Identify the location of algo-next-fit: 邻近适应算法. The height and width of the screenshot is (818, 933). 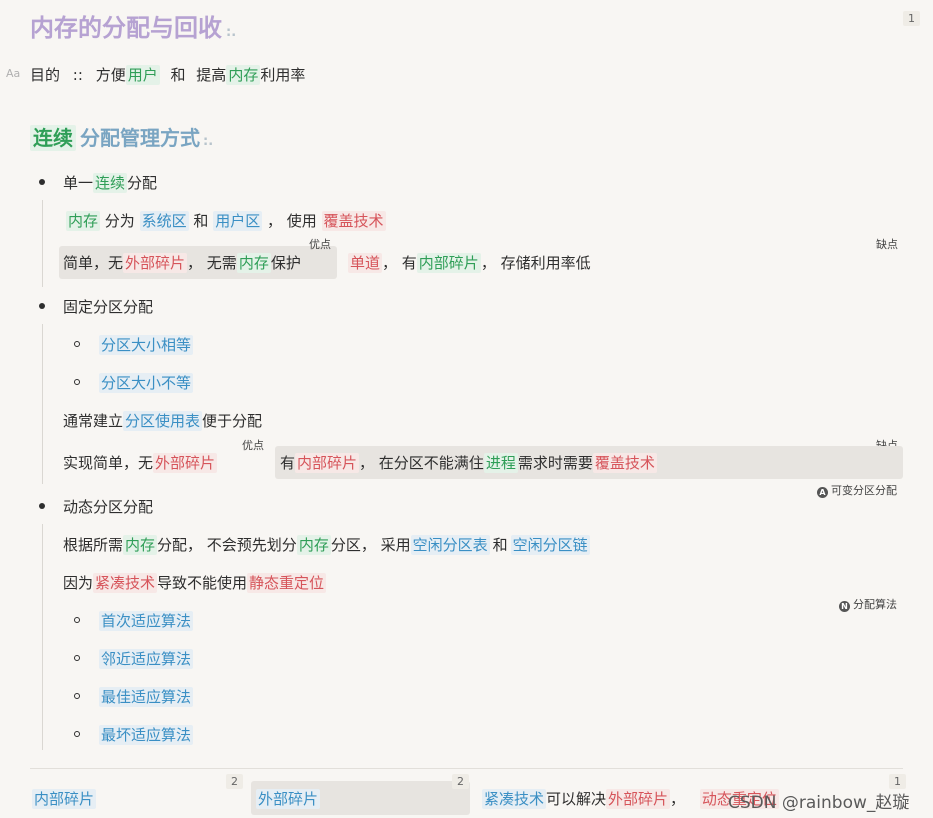
(146, 658).